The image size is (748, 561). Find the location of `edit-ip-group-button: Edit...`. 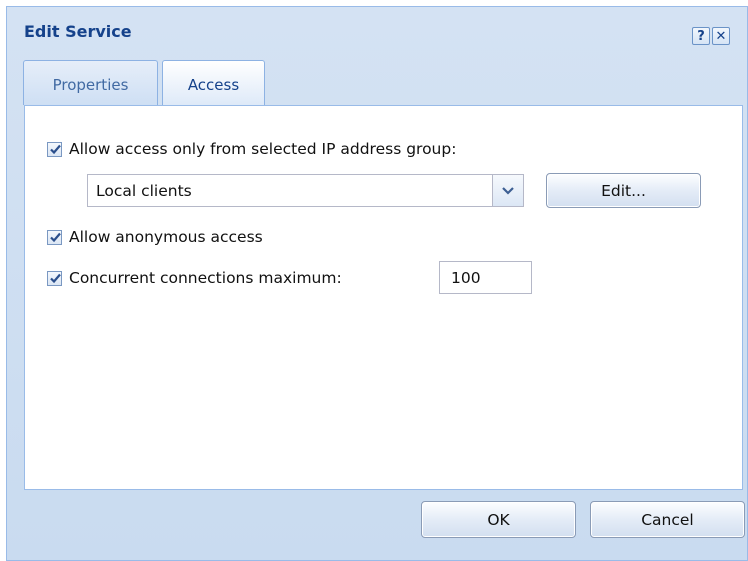

edit-ip-group-button: Edit... is located at coordinates (623, 190).